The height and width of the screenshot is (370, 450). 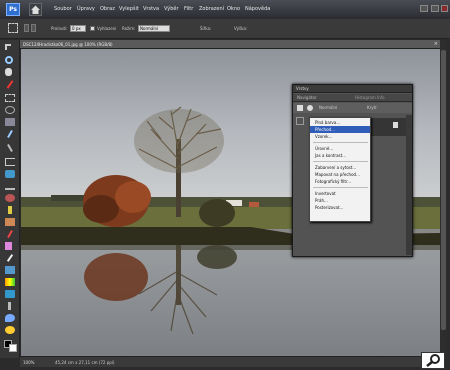 What do you see at coordinates (154, 28) in the screenshot?
I see `mode-select: Normální` at bounding box center [154, 28].